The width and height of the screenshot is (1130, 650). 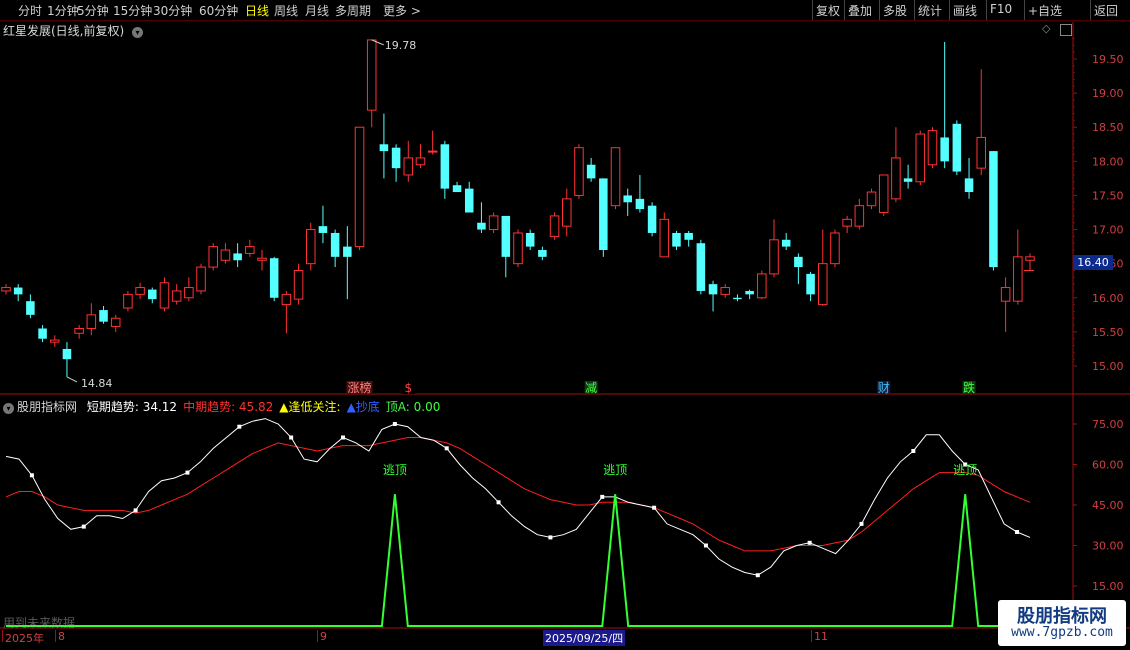 What do you see at coordinates (1108, 93) in the screenshot?
I see `price-tick-label: 19.00` at bounding box center [1108, 93].